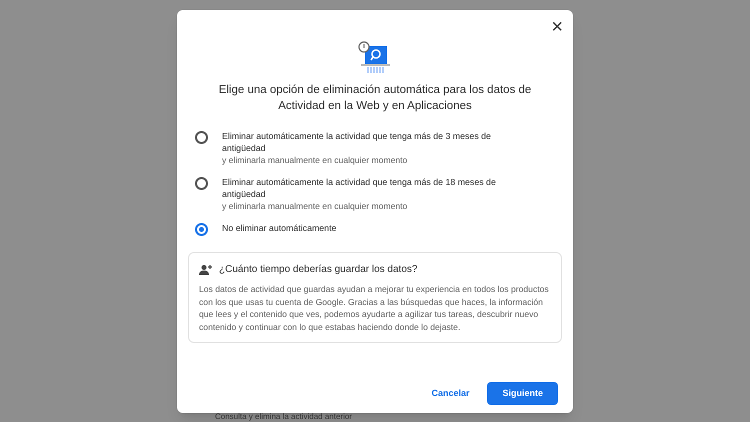  Describe the element at coordinates (318, 270) in the screenshot. I see `info-title: ¿Cuánto tiempo deberías guardar los datos?` at that location.